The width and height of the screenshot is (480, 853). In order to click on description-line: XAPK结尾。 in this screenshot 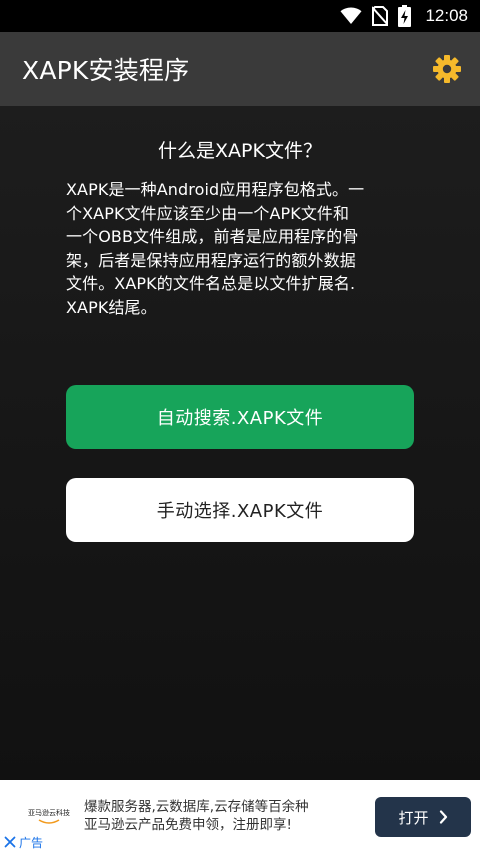, I will do `click(111, 307)`.